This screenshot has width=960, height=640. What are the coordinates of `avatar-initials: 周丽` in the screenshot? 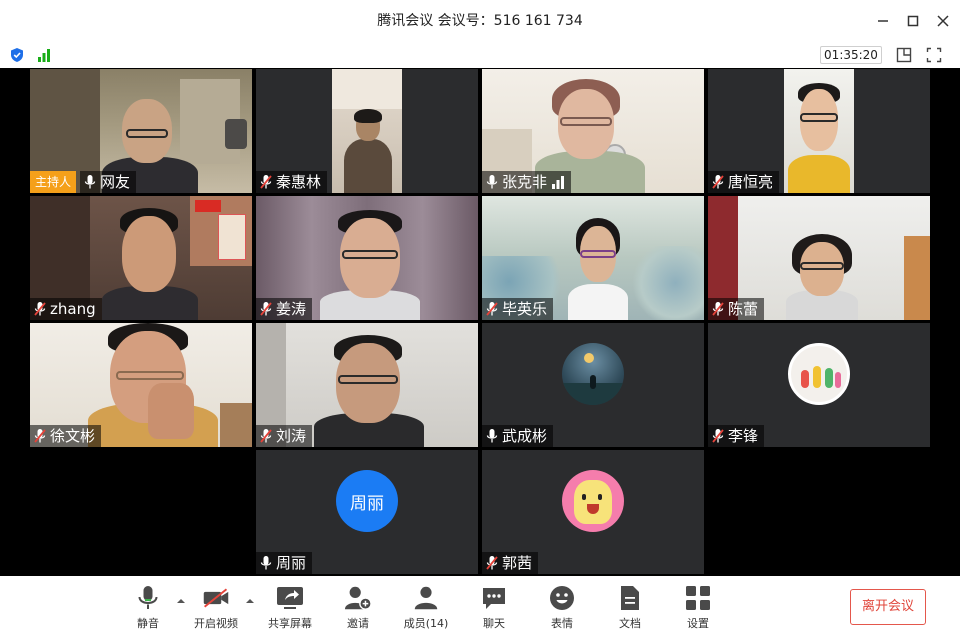 It's located at (367, 503).